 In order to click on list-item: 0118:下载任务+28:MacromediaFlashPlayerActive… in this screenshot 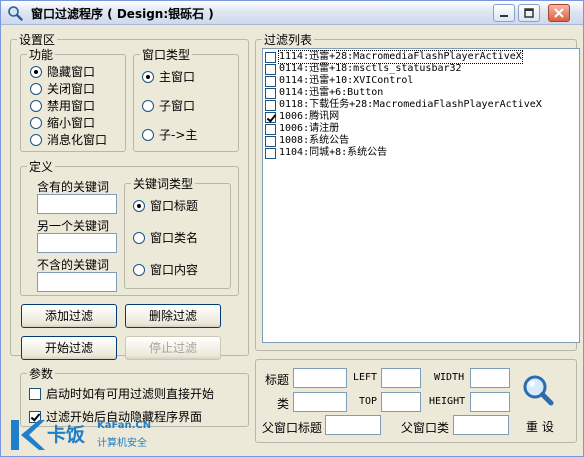, I will do `click(403, 105)`.